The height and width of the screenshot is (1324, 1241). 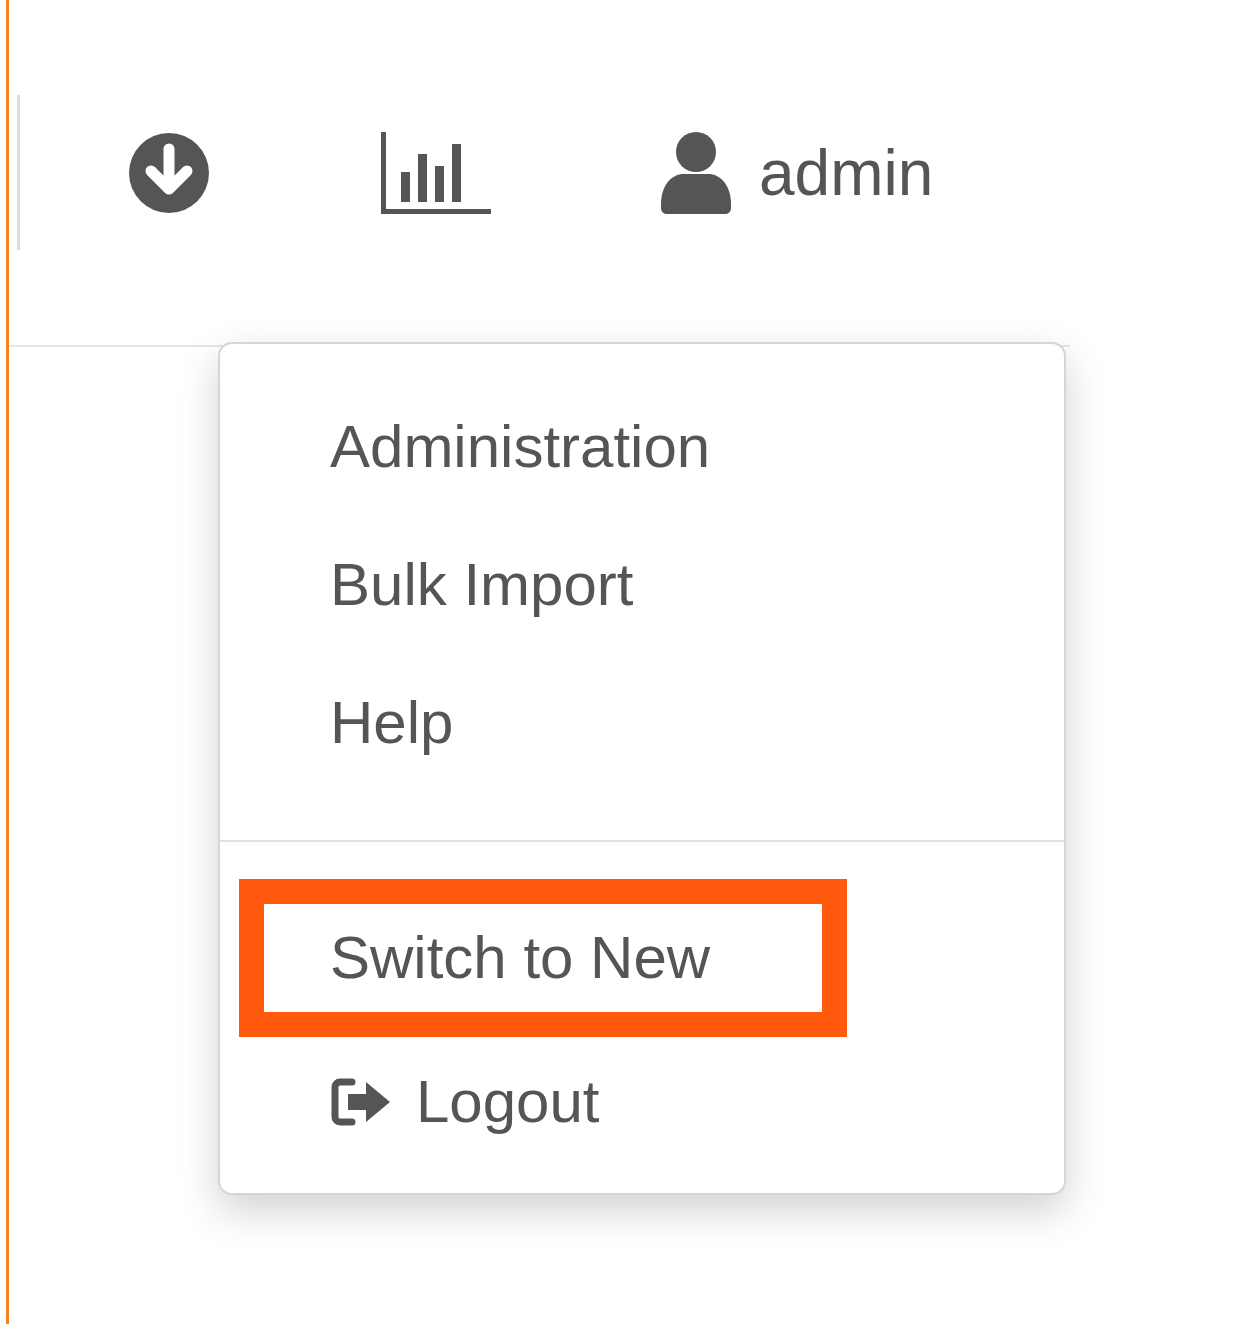 I want to click on menu-item: Help, so click(x=642, y=723).